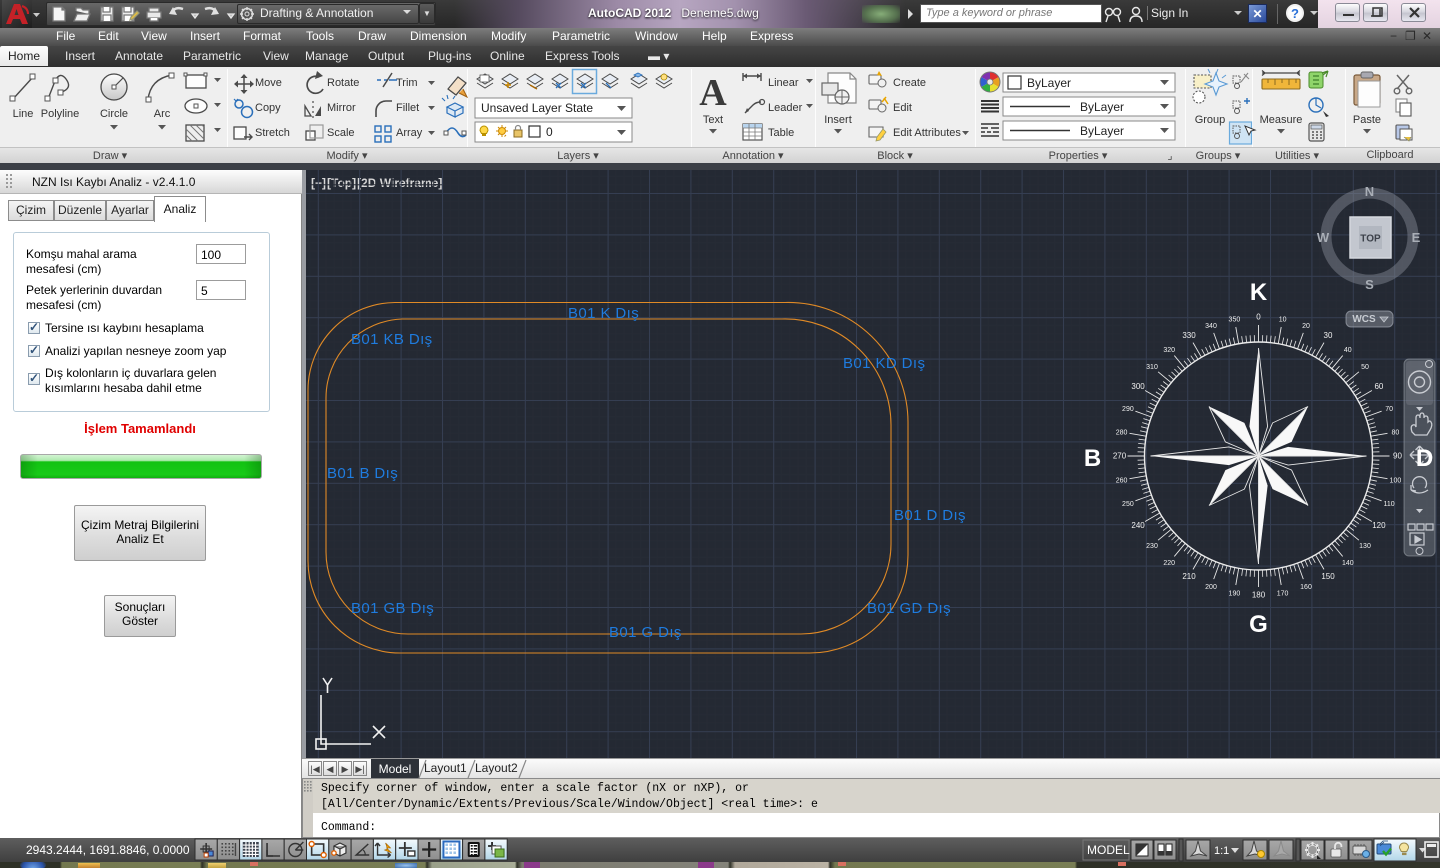  What do you see at coordinates (1283, 593) in the screenshot?
I see `svg-text: 170` at bounding box center [1283, 593].